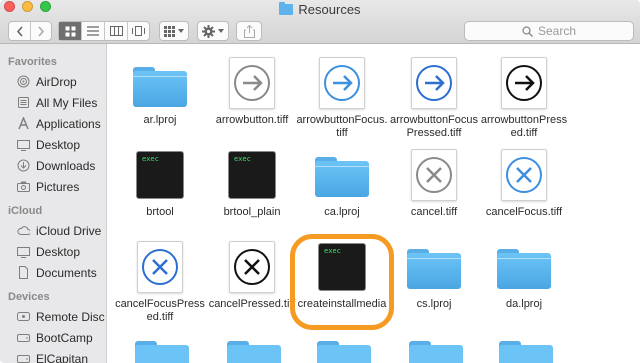 The width and height of the screenshot is (640, 363). I want to click on sidebar-item-documents: Documents, so click(53, 272).